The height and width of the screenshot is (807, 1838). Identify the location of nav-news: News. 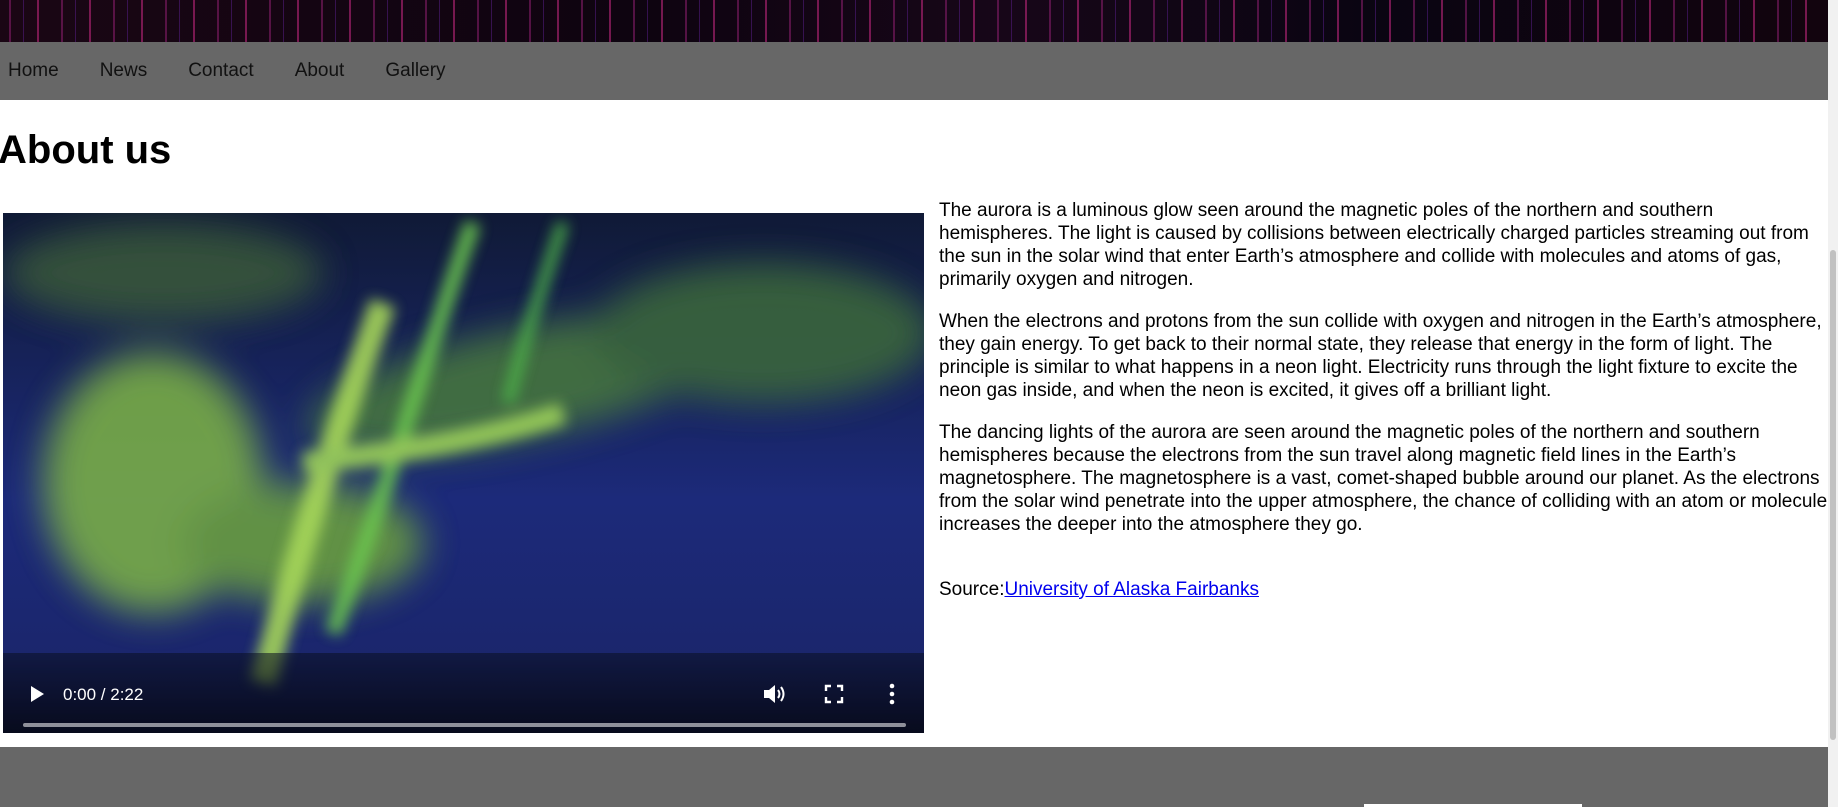
(124, 71).